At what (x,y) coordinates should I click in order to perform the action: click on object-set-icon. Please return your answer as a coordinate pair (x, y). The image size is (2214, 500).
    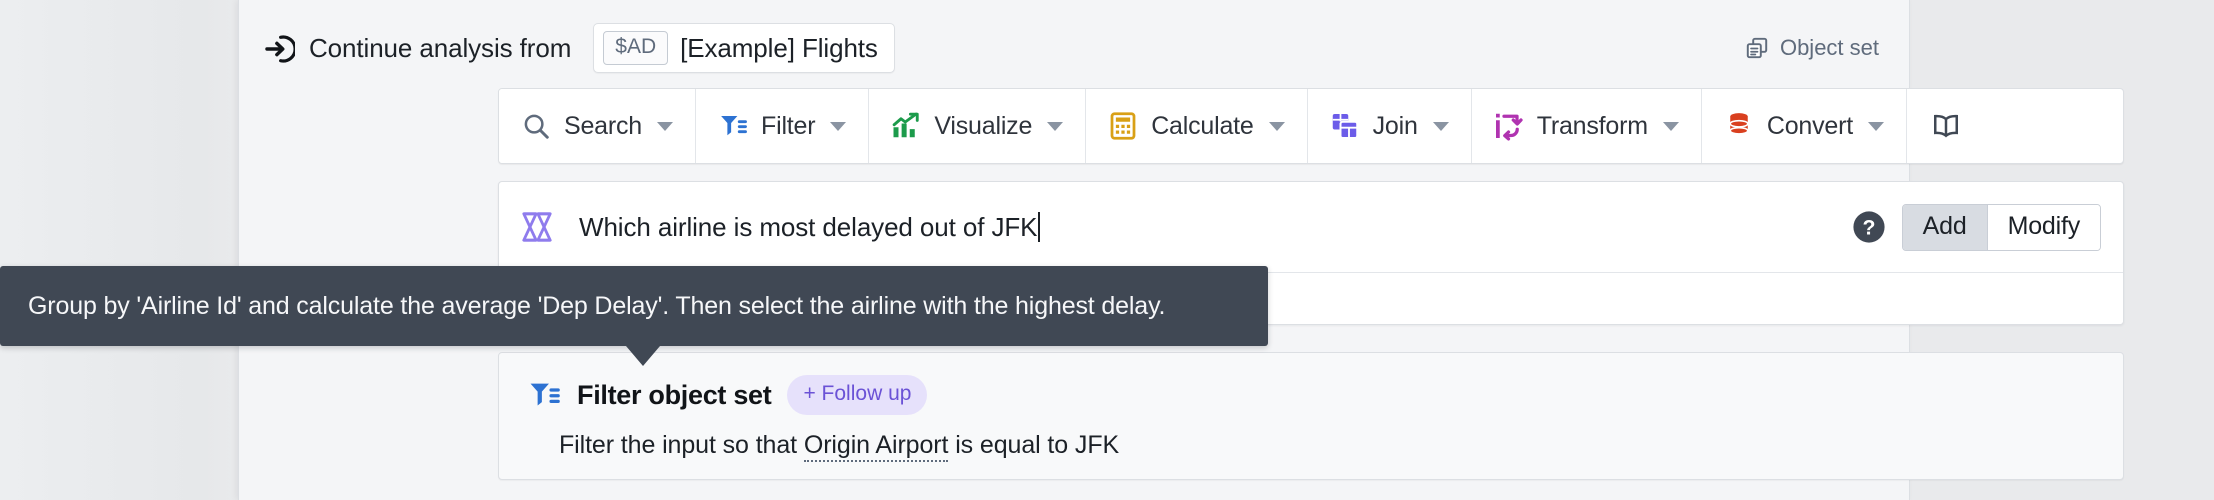
    Looking at the image, I should click on (1757, 48).